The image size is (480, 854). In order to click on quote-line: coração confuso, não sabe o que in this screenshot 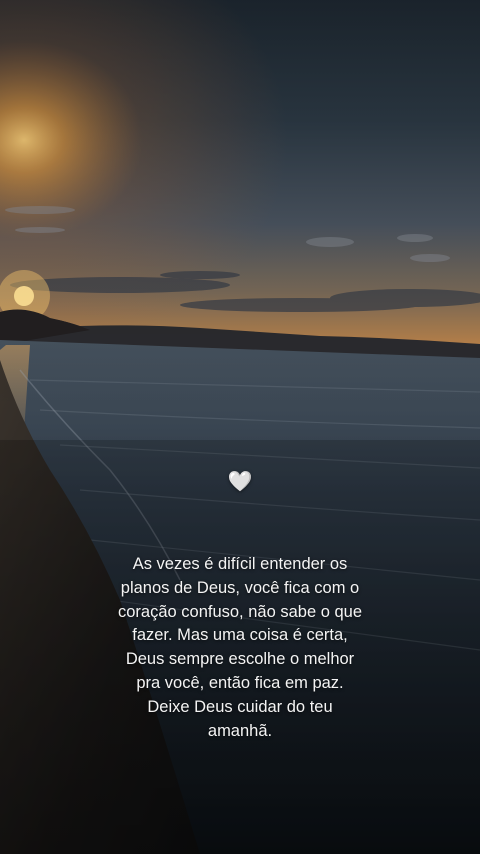, I will do `click(239, 611)`.